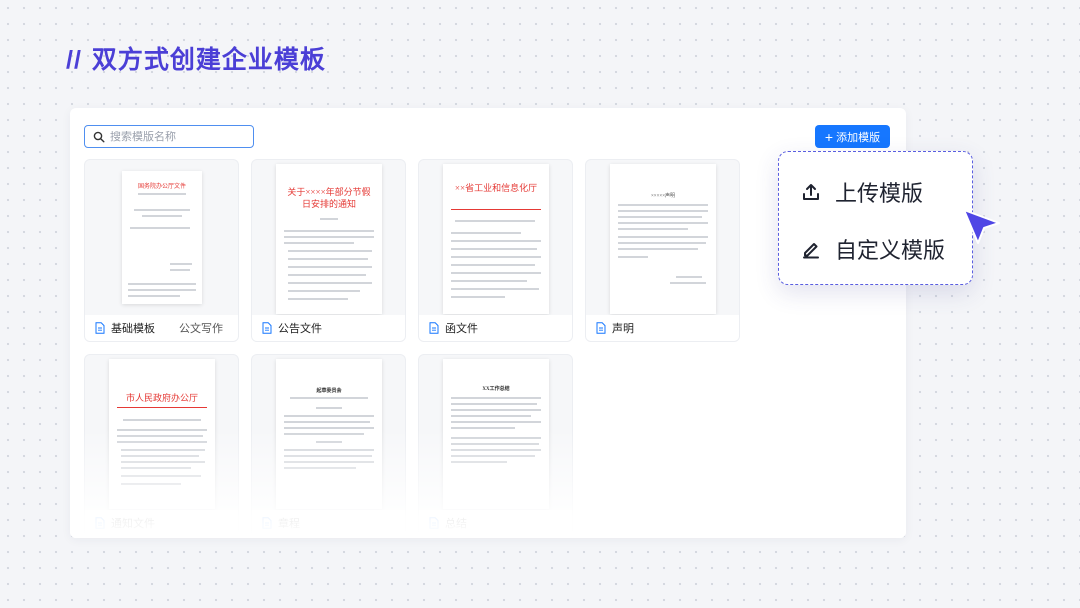 The height and width of the screenshot is (608, 1080). I want to click on add-template-button: + 添加模版, so click(852, 136).